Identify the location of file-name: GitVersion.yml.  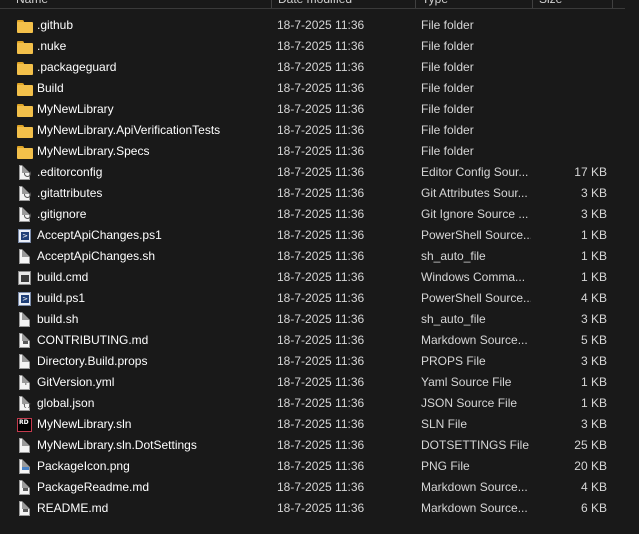
(76, 382).